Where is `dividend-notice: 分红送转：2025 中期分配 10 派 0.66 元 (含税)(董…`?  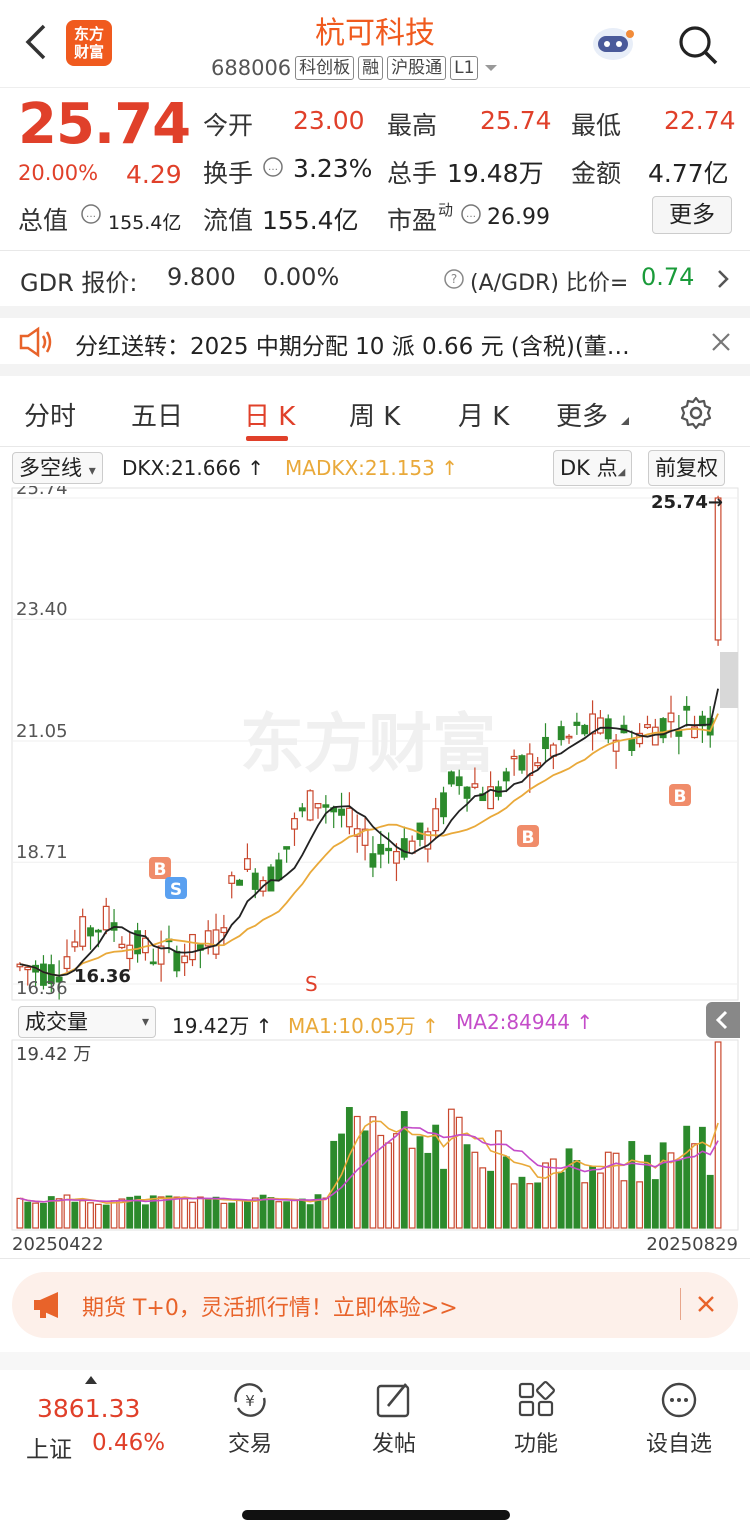
dividend-notice: 分红送转：2025 中期分配 10 派 0.66 元 (含税)(董… is located at coordinates (375, 344).